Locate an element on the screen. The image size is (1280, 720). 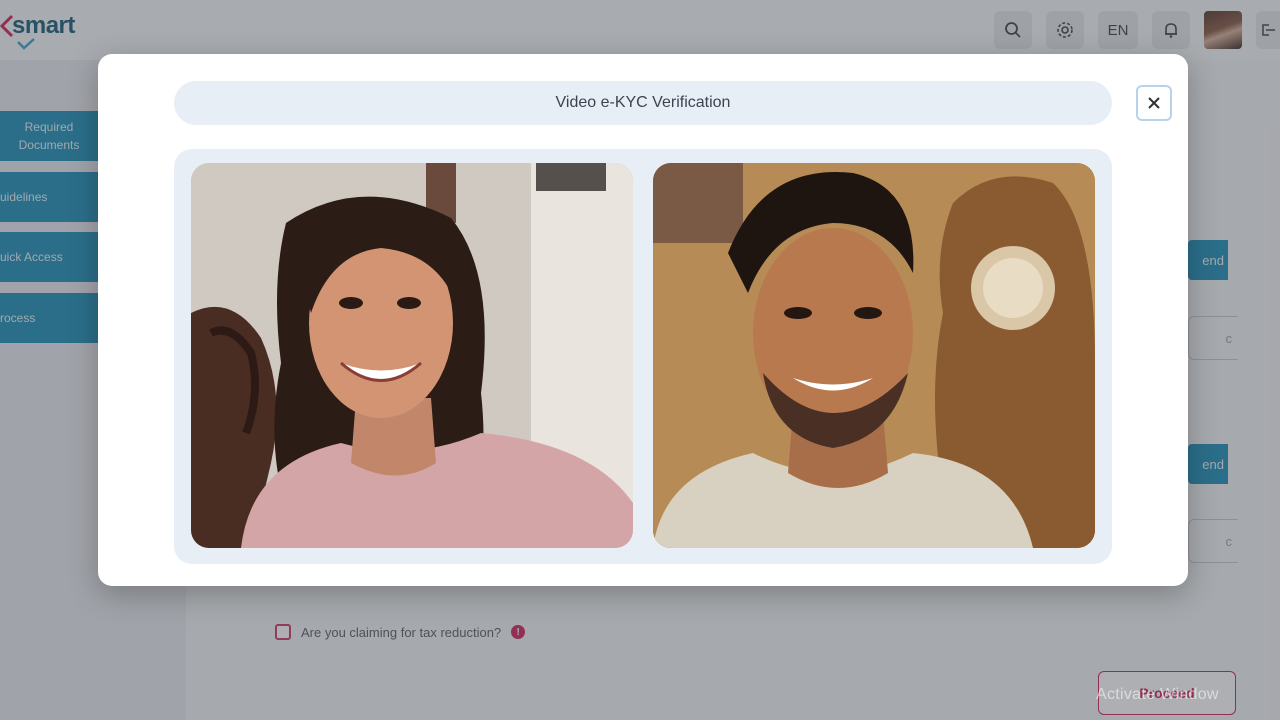
close-button is located at coordinates (1154, 103).